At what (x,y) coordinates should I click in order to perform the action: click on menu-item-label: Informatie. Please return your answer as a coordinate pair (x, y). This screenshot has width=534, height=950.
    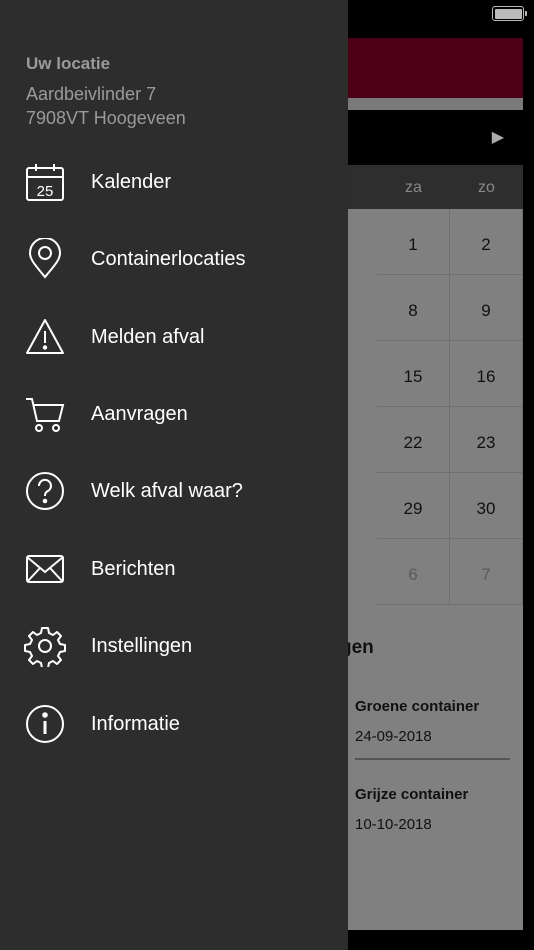
    Looking at the image, I should click on (135, 723).